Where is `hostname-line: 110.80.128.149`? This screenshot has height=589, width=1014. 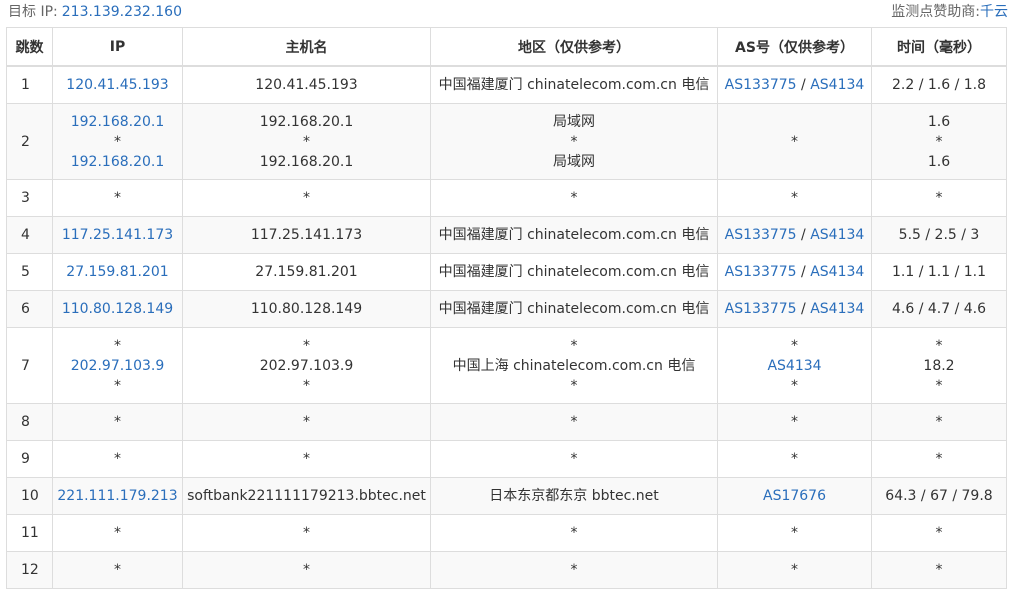
hostname-line: 110.80.128.149 is located at coordinates (306, 309).